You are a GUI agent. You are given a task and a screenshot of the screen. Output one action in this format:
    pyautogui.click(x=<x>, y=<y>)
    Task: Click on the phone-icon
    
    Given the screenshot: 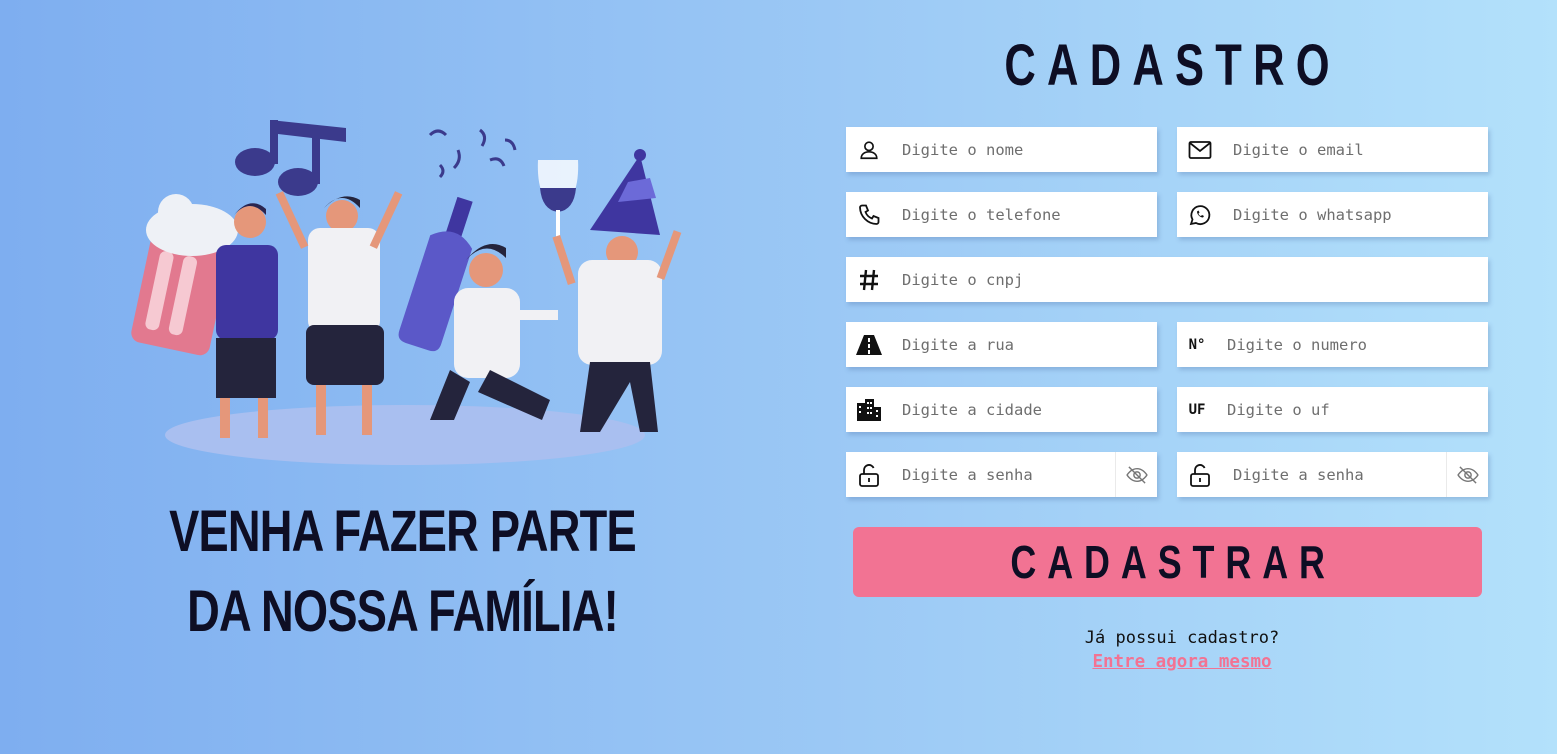 What is the action you would take?
    pyautogui.click(x=869, y=214)
    